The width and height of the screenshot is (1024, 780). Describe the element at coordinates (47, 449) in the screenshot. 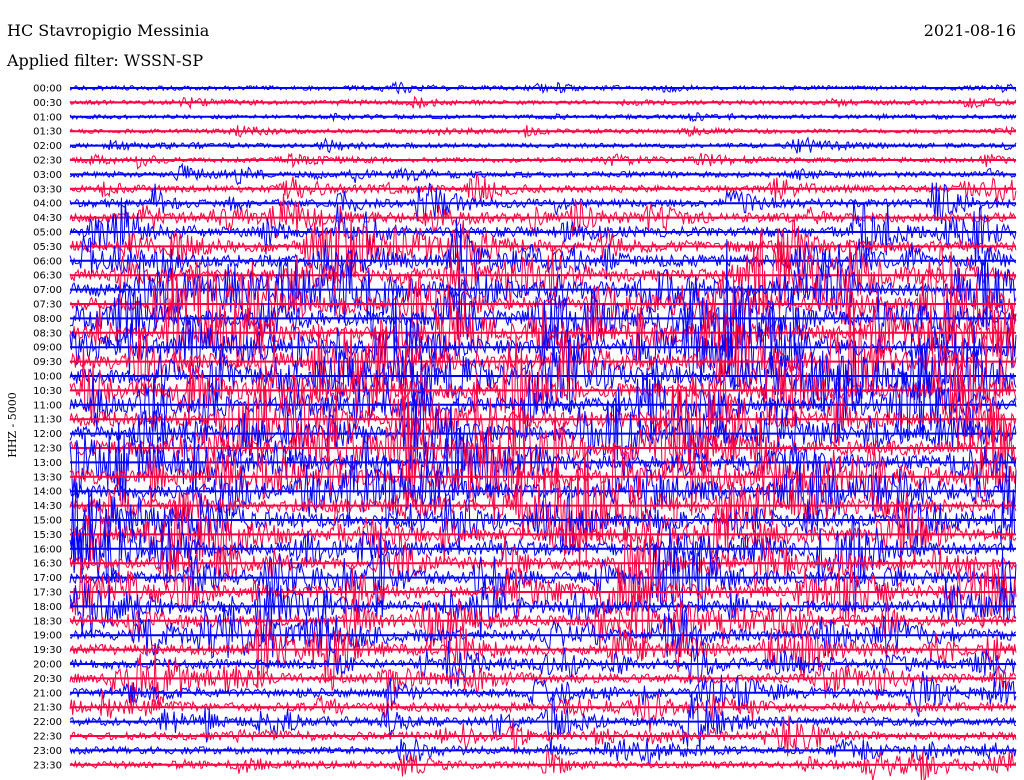

I see `time-tick-label: 12:30` at that location.